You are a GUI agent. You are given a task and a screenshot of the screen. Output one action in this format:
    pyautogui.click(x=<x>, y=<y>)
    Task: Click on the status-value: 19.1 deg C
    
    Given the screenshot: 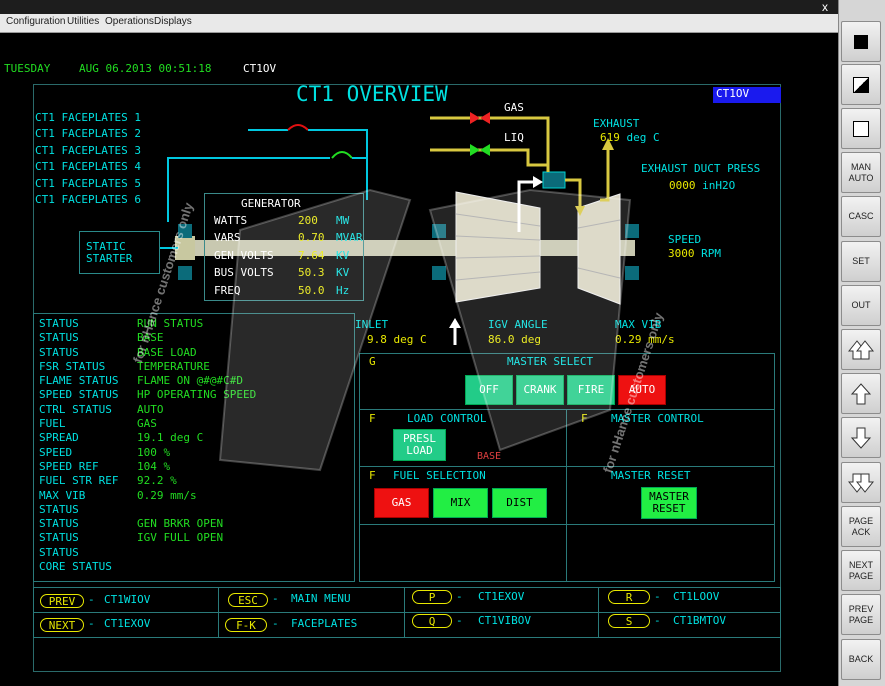 What is the action you would take?
    pyautogui.click(x=170, y=438)
    